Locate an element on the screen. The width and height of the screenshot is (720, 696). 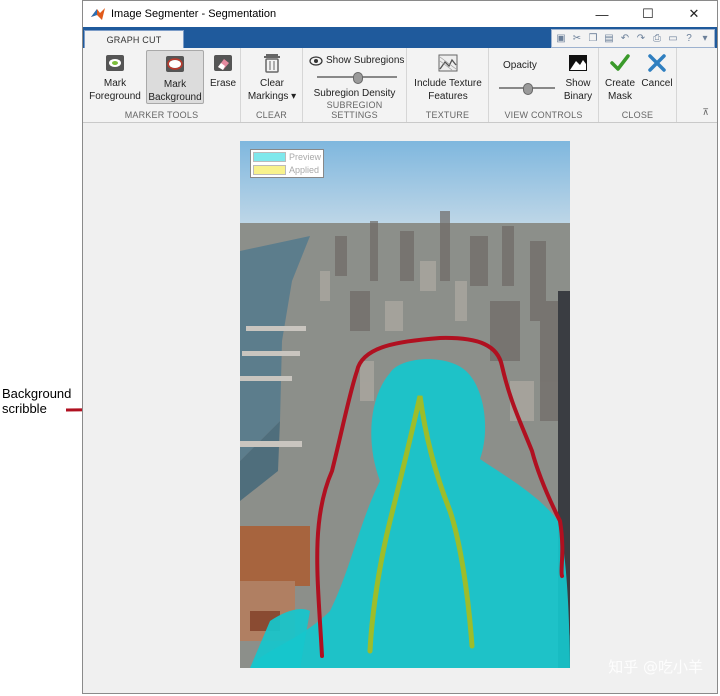
clear-markings-button: Clear Markings ▾ is located at coordinates (272, 77).